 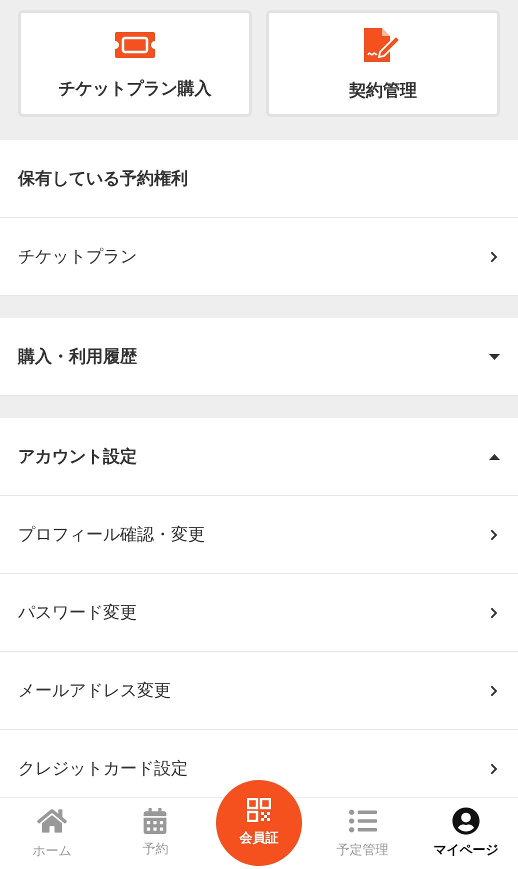 What do you see at coordinates (383, 63) in the screenshot?
I see `shortcut-card: 契約管理` at bounding box center [383, 63].